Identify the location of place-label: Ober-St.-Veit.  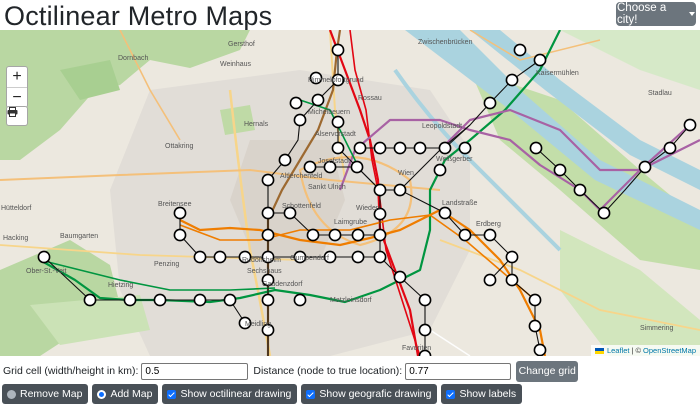
(46, 271).